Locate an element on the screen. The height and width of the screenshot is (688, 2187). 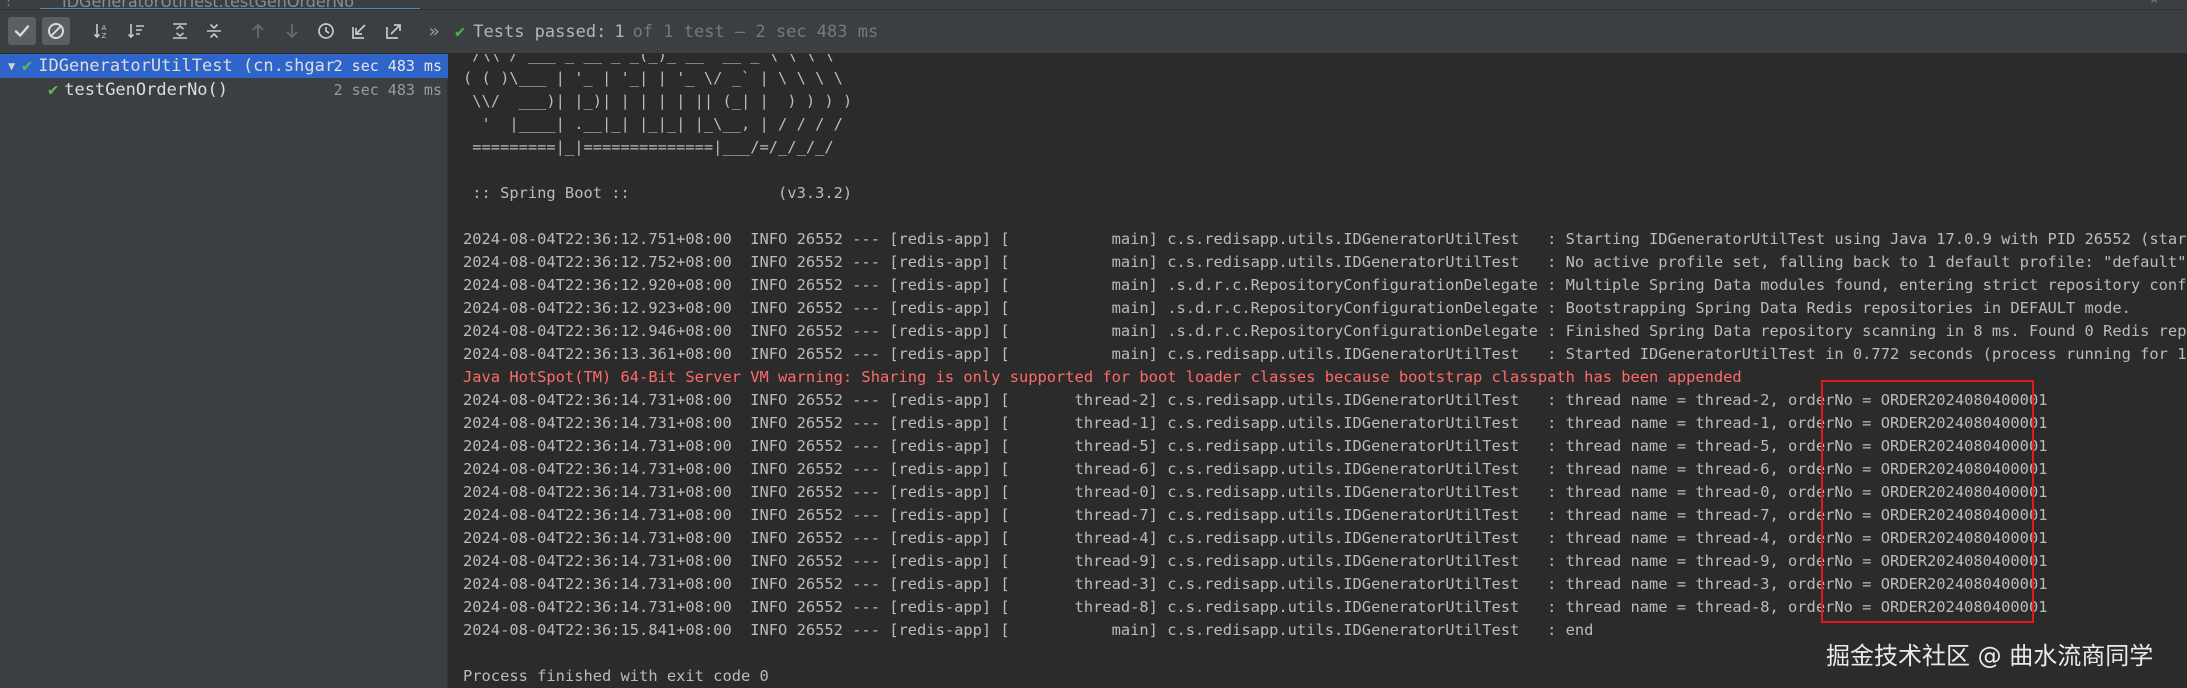
sort-duration-icon is located at coordinates (135, 31).